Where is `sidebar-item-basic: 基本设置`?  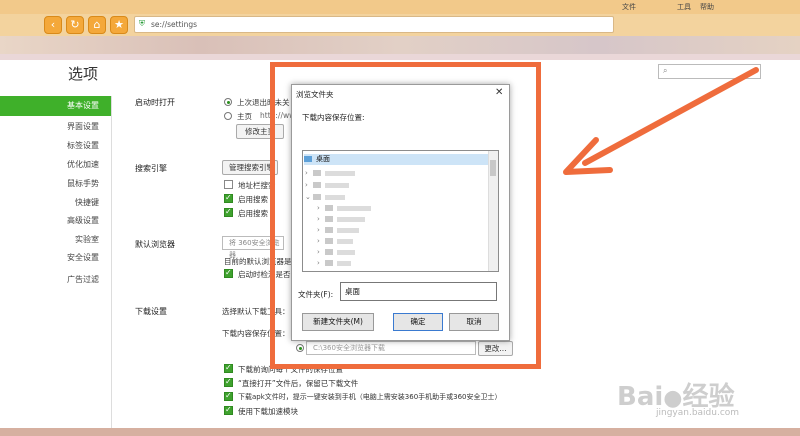 sidebar-item-basic: 基本设置 is located at coordinates (55, 106).